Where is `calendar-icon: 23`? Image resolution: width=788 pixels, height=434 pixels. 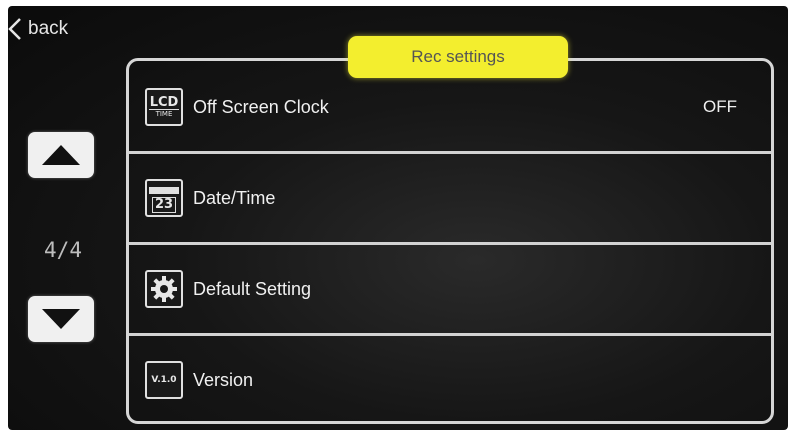 calendar-icon: 23 is located at coordinates (164, 198).